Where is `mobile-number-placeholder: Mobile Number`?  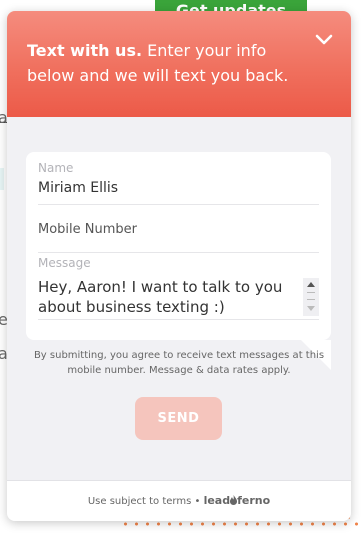
mobile-number-placeholder: Mobile Number is located at coordinates (87, 229).